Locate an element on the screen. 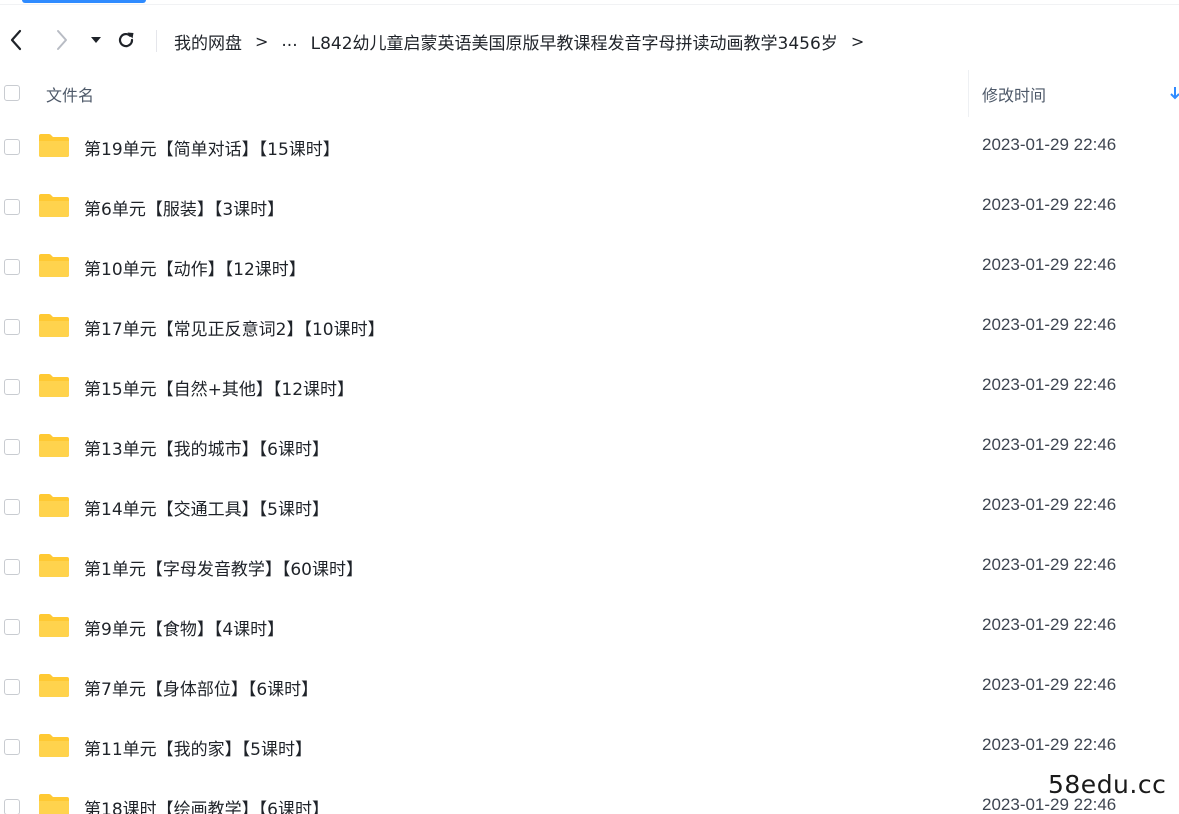  back-button is located at coordinates (16, 40).